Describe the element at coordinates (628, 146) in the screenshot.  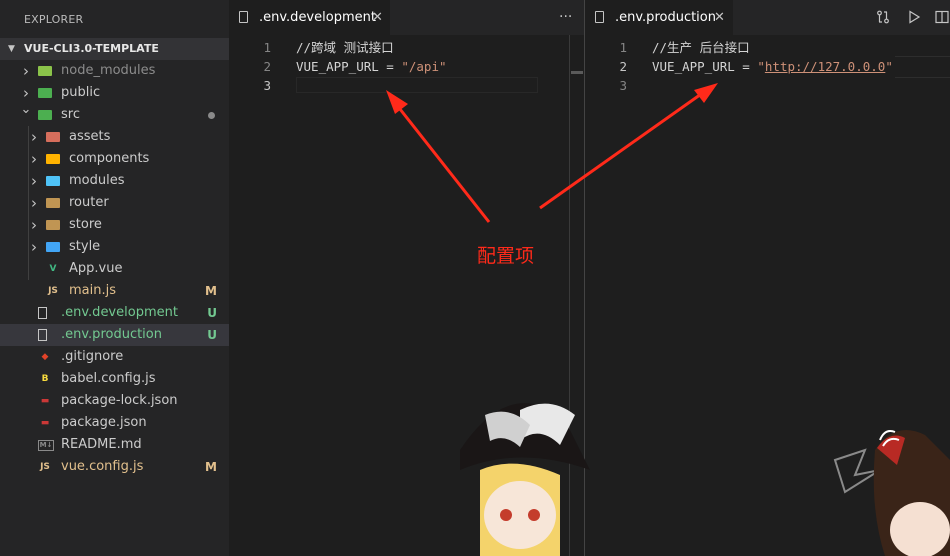
I see `arrow-to-right-editor` at that location.